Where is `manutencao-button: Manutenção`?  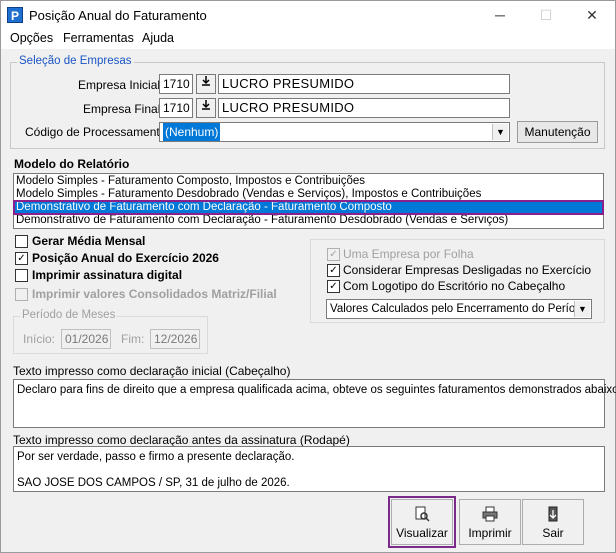
manutencao-button: Manutenção is located at coordinates (557, 132).